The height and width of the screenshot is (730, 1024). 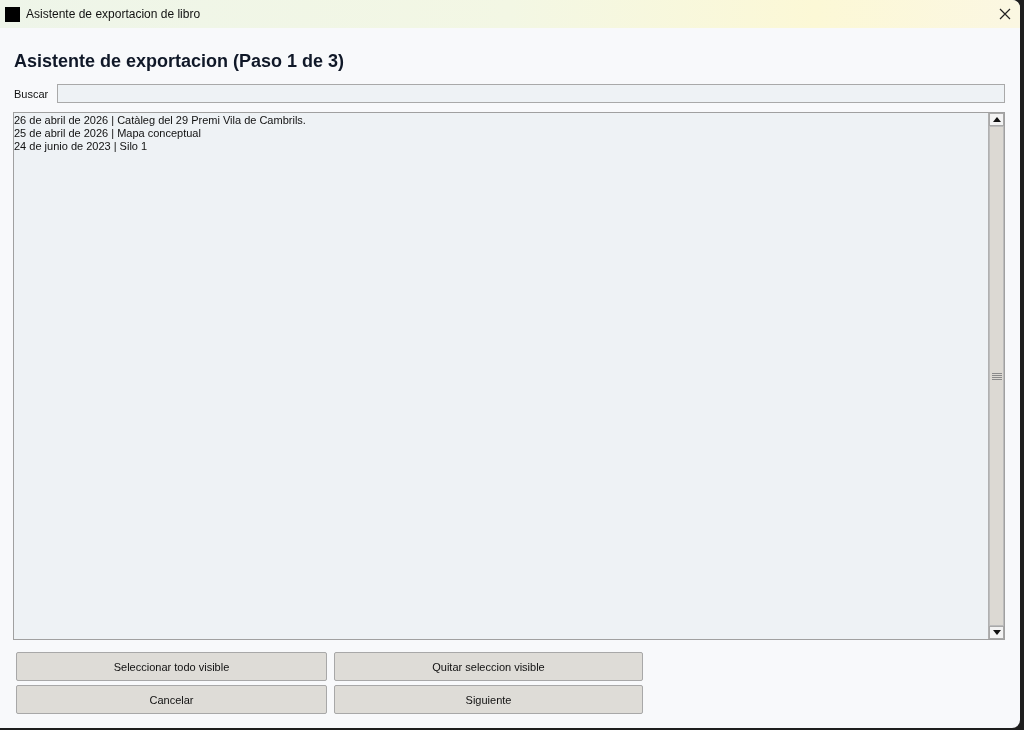 I want to click on scroll-down-button, so click(x=996, y=632).